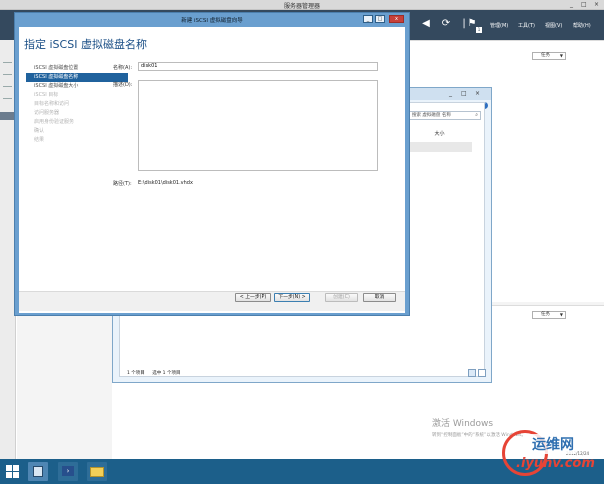 This screenshot has width=604, height=484. What do you see at coordinates (426, 24) in the screenshot?
I see `back-icon: ◀` at bounding box center [426, 24].